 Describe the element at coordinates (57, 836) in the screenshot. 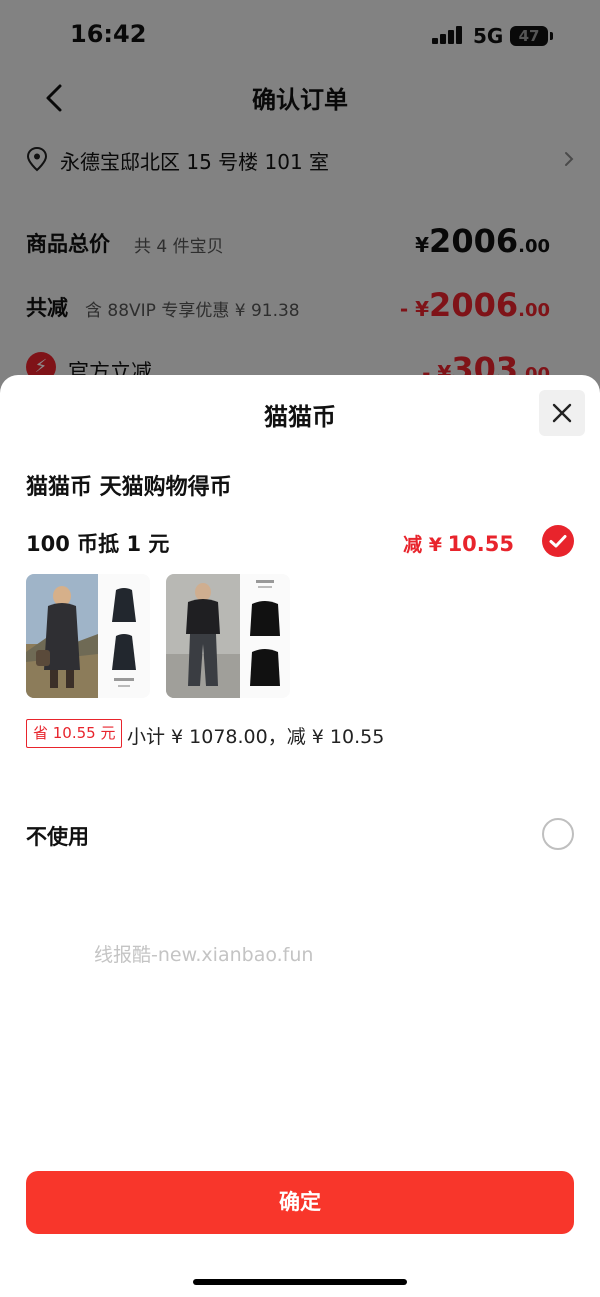

I see `no-use-option-label: 不使用` at that location.